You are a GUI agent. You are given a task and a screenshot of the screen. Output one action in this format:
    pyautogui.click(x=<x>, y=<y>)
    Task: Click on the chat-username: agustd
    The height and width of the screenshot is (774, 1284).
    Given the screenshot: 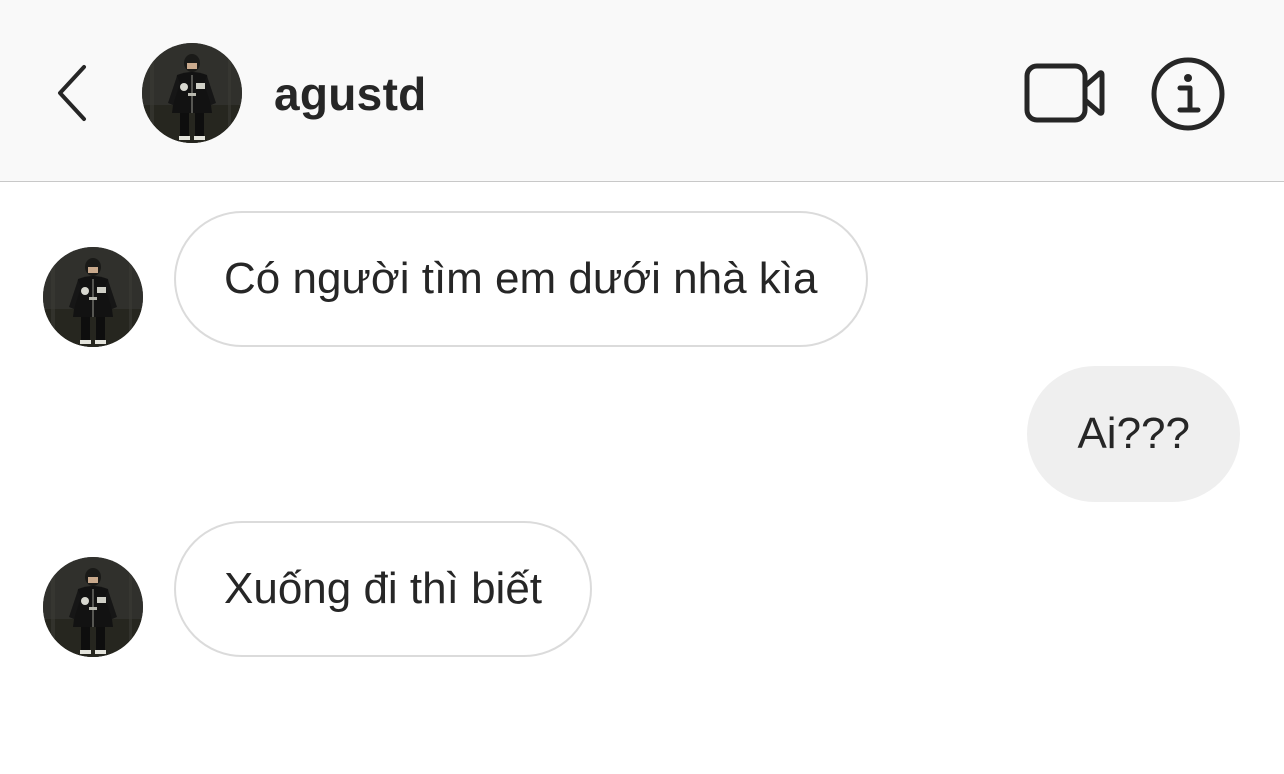 What is the action you would take?
    pyautogui.click(x=350, y=94)
    